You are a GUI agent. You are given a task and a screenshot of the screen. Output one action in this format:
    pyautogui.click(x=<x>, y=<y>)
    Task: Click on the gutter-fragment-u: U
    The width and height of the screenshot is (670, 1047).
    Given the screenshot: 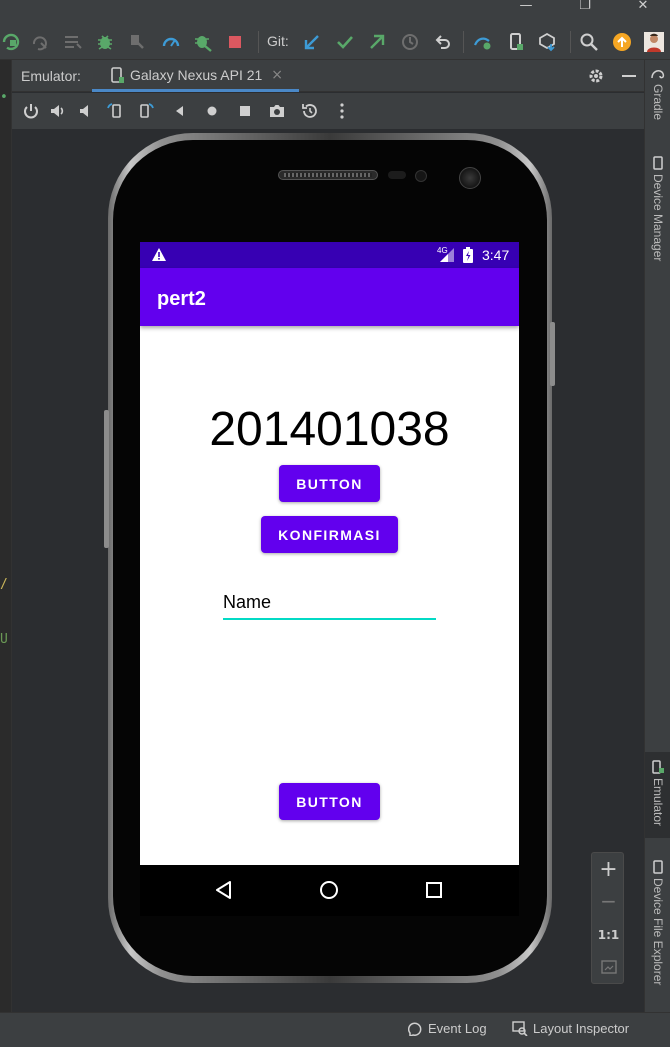 What is the action you would take?
    pyautogui.click(x=4, y=639)
    